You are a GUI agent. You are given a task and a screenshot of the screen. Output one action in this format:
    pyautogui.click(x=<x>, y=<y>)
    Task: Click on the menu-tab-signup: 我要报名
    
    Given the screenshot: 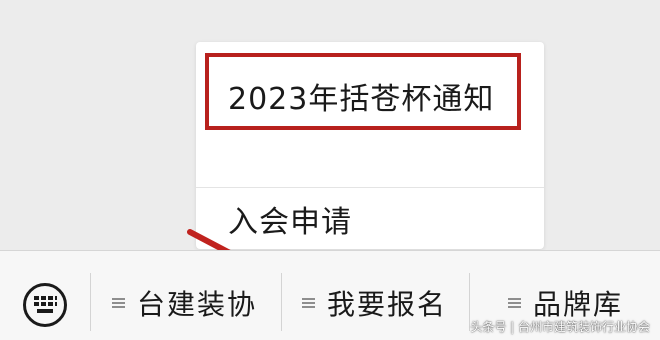 What is the action you would take?
    pyautogui.click(x=374, y=303)
    